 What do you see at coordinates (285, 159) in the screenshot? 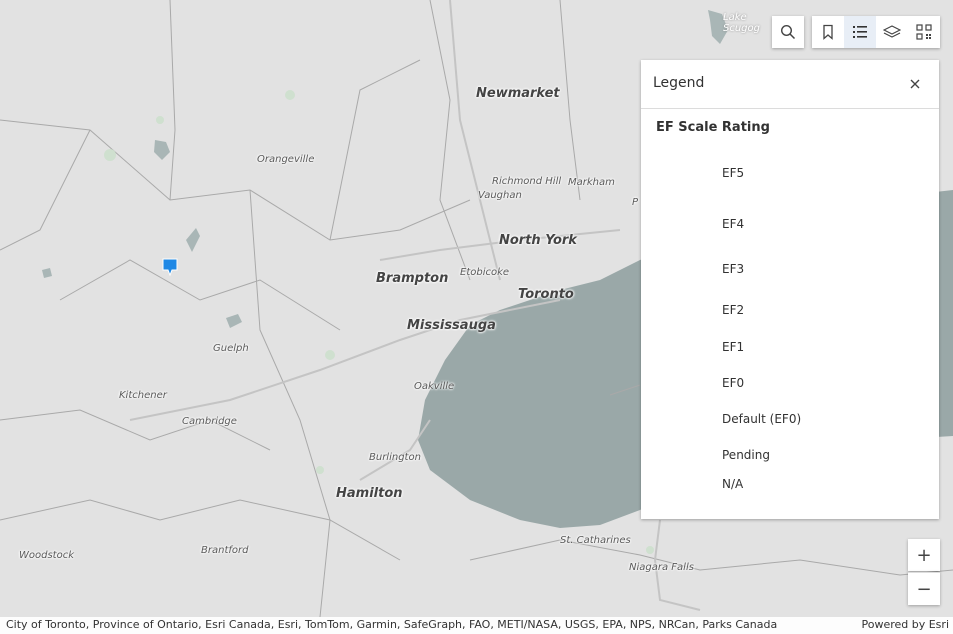
I see `place-label: Orangeville` at bounding box center [285, 159].